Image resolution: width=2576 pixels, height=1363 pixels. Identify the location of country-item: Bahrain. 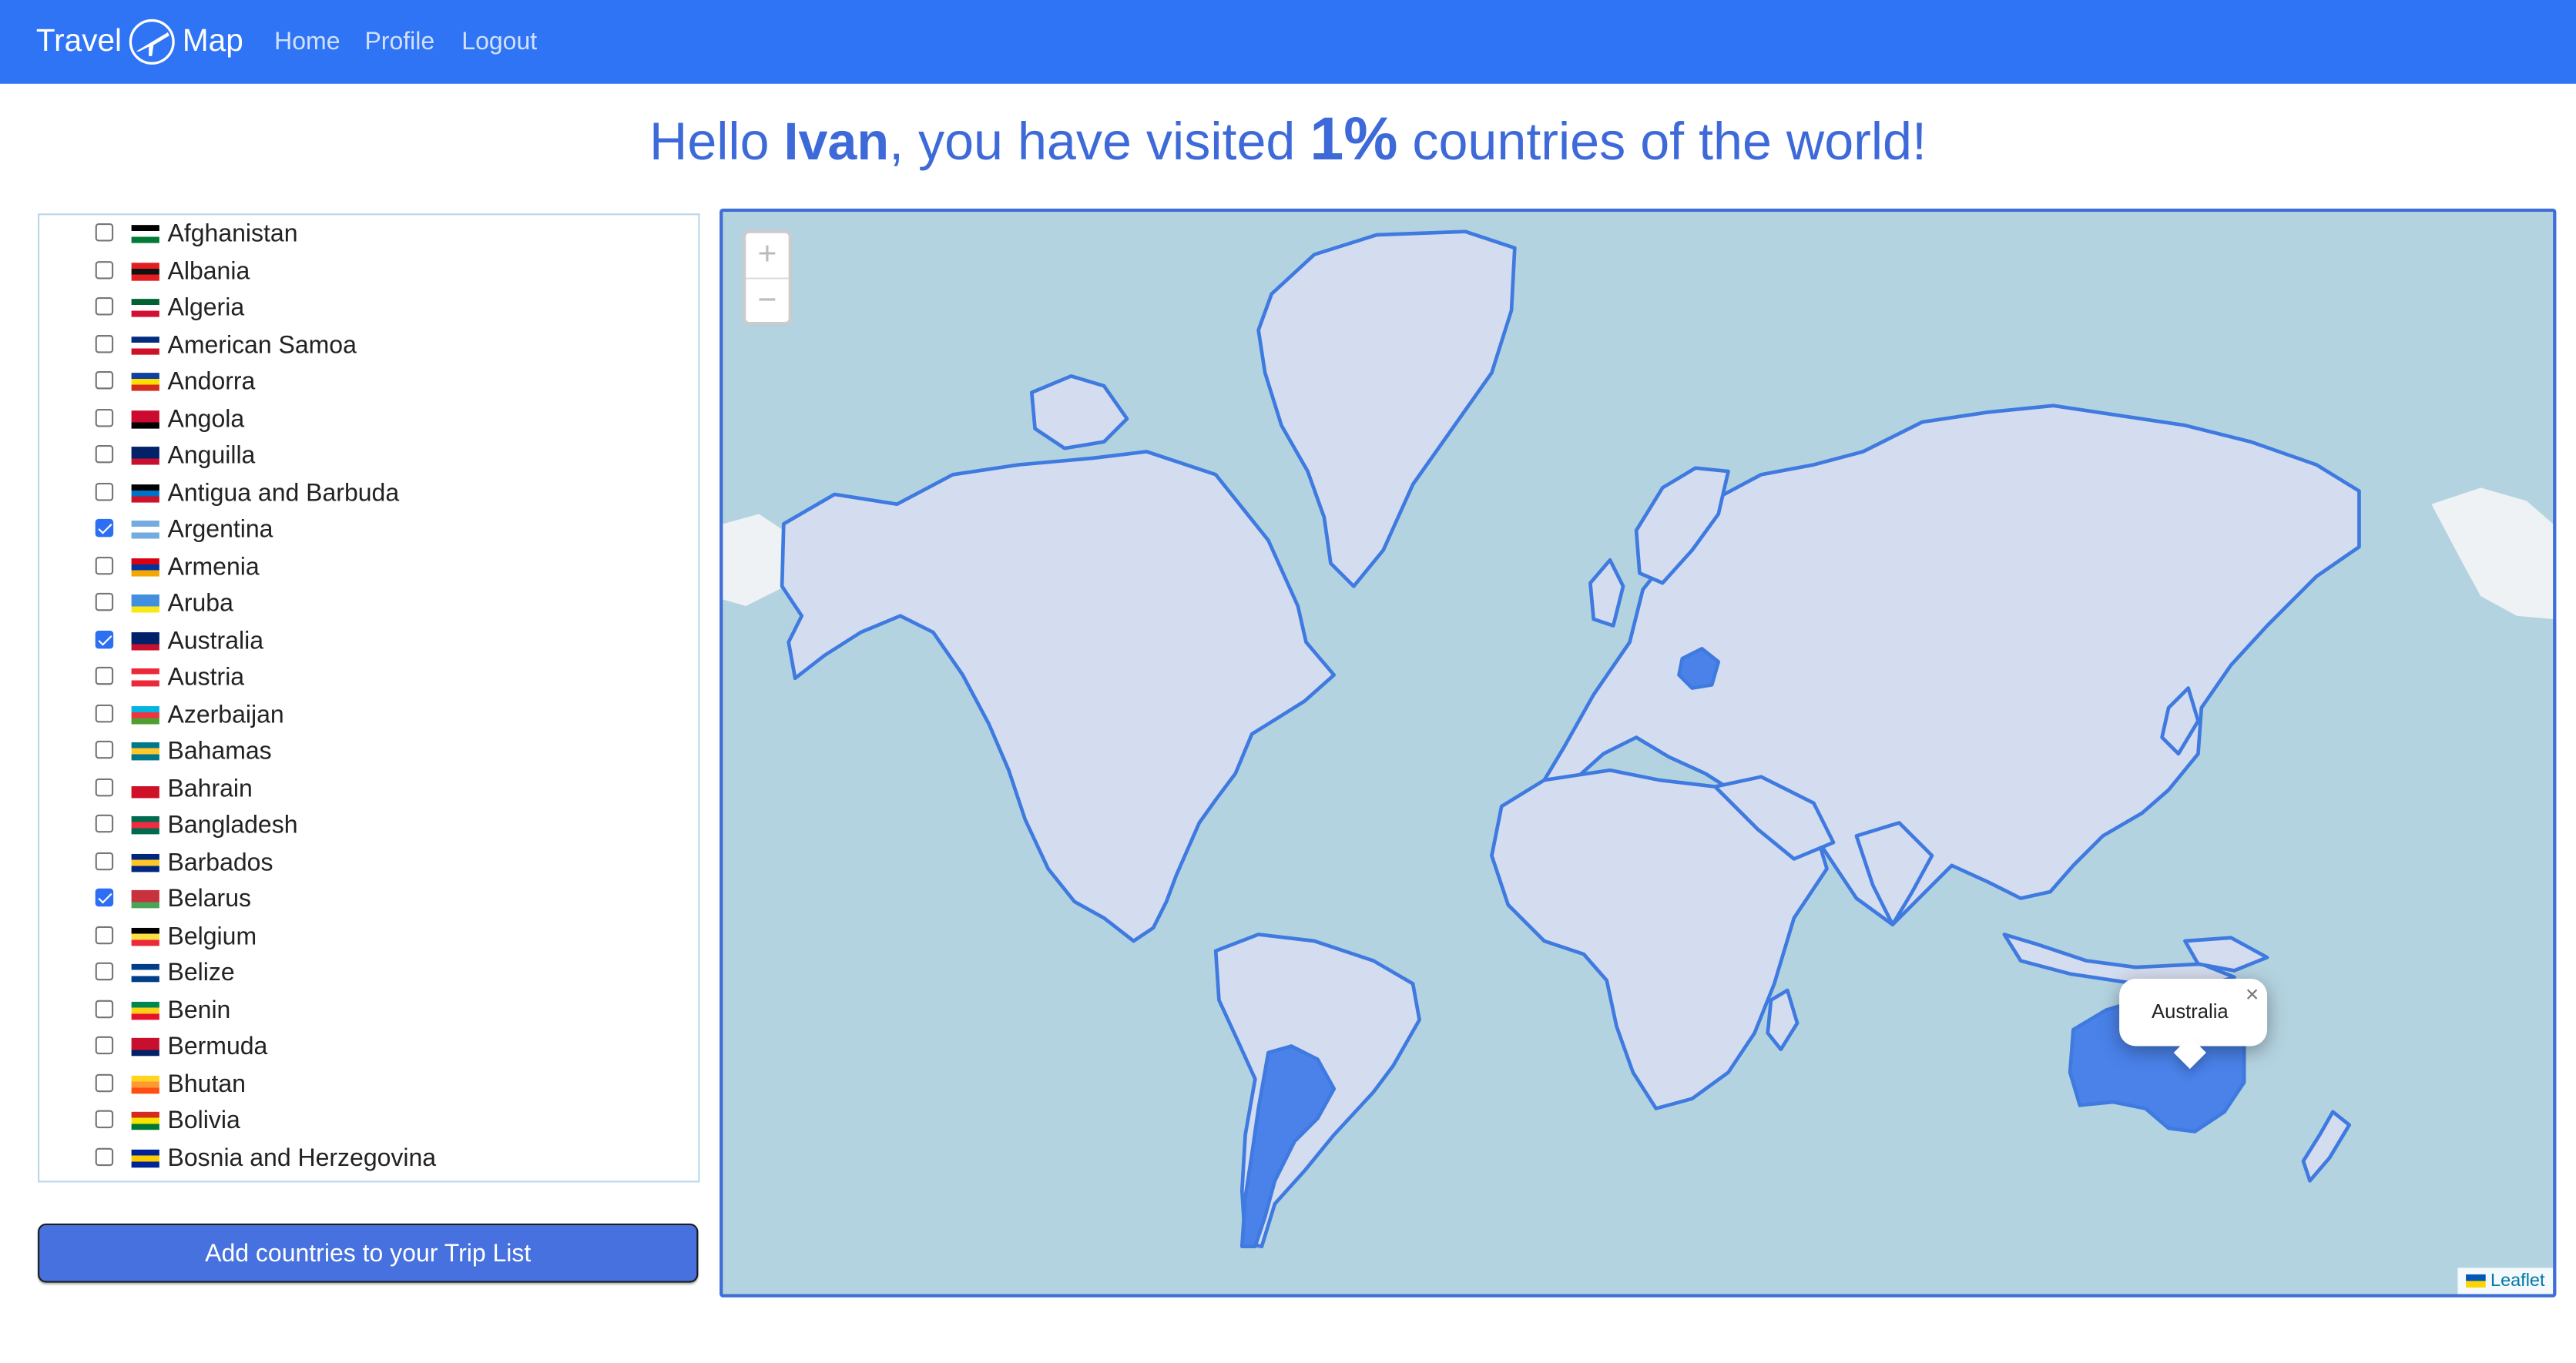
(367, 789).